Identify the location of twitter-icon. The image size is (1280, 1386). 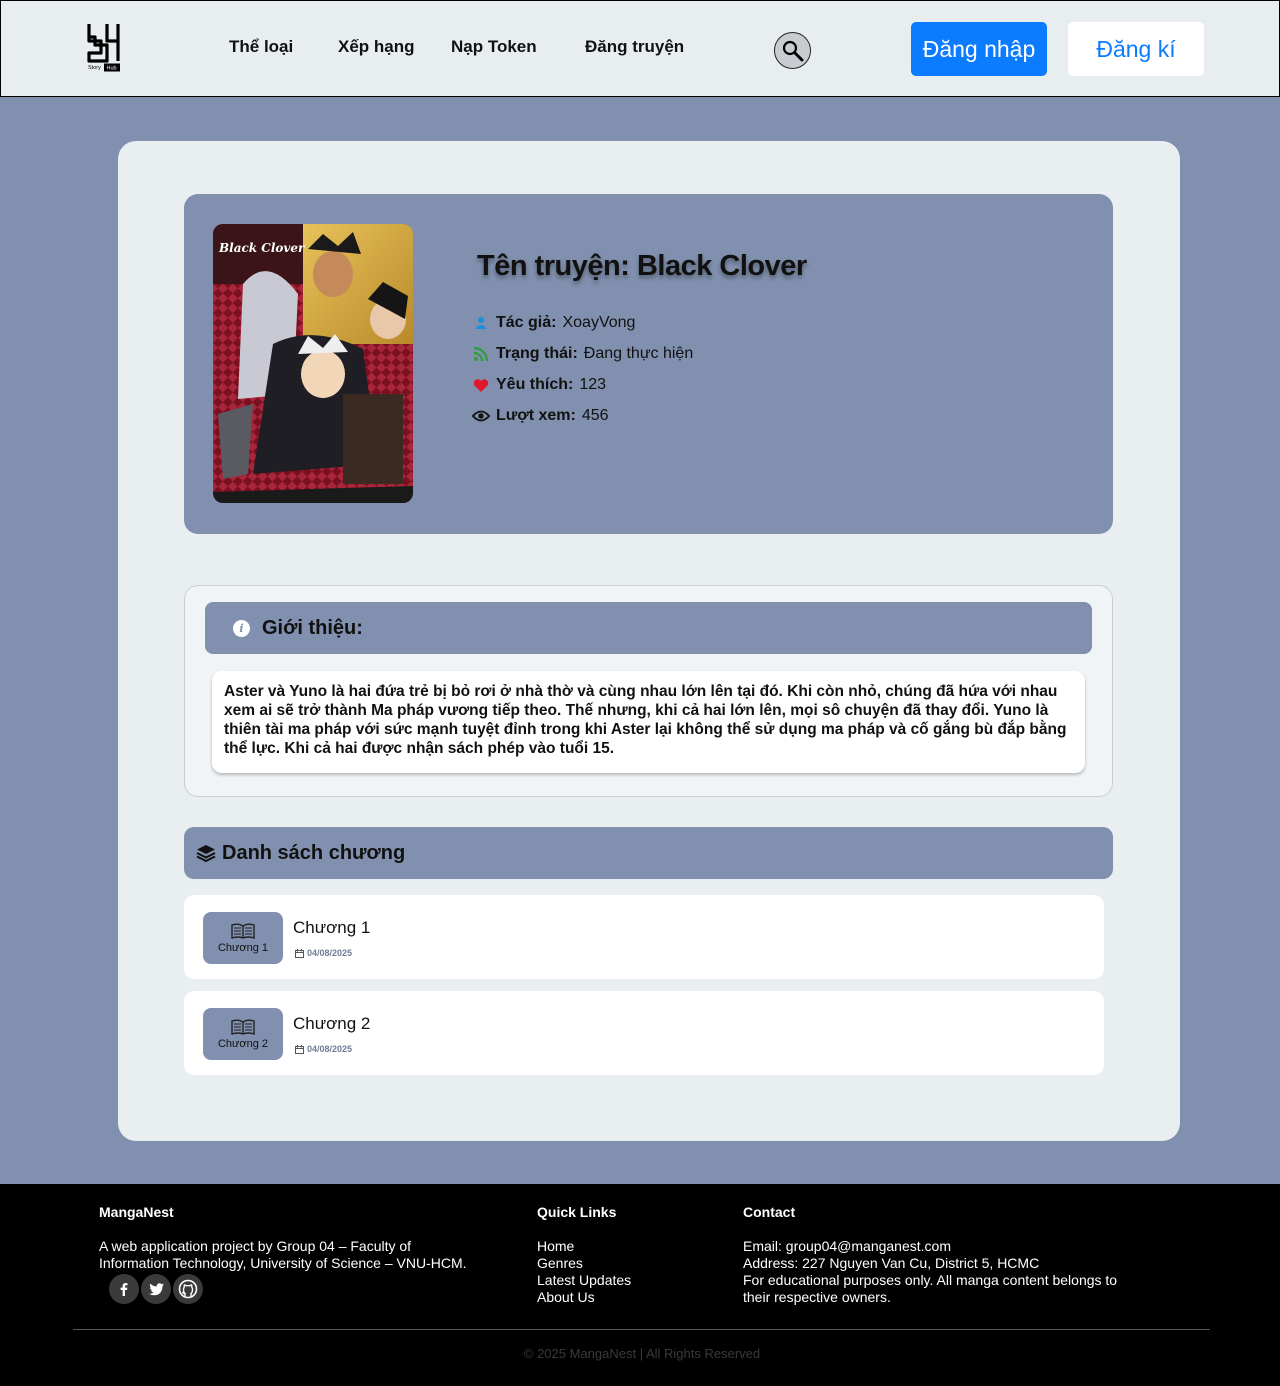
(156, 1288).